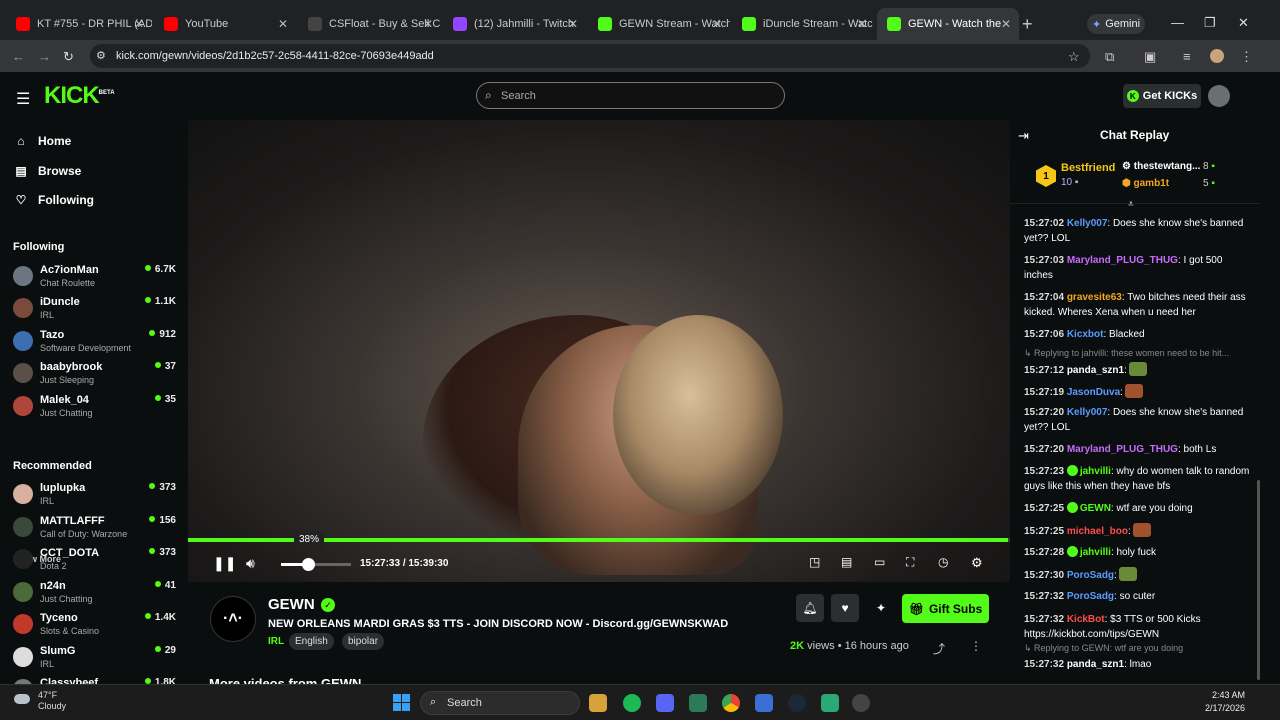 The height and width of the screenshot is (720, 1280). What do you see at coordinates (95, 680) in the screenshot?
I see `sidebar-channel: Classybeef 1.8K` at bounding box center [95, 680].